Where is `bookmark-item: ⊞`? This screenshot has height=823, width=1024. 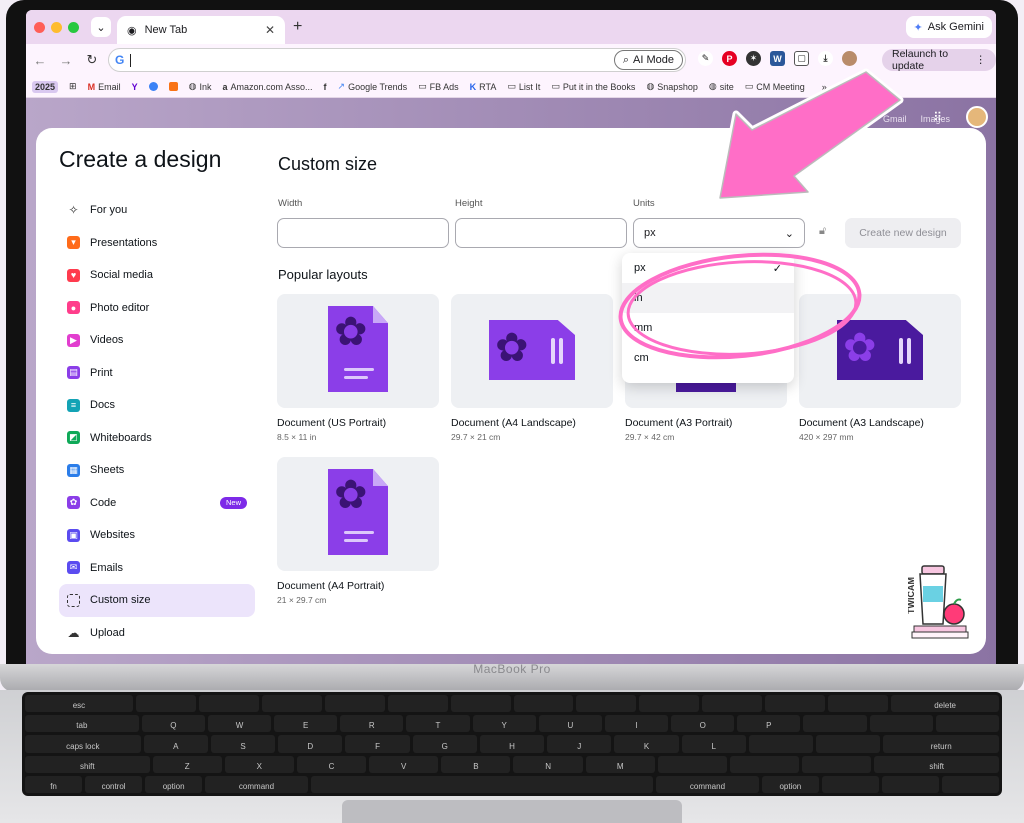 bookmark-item: ⊞ is located at coordinates (73, 86).